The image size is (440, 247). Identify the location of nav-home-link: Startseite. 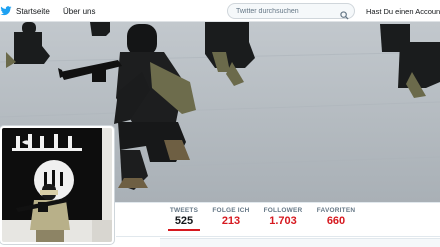
(25, 11).